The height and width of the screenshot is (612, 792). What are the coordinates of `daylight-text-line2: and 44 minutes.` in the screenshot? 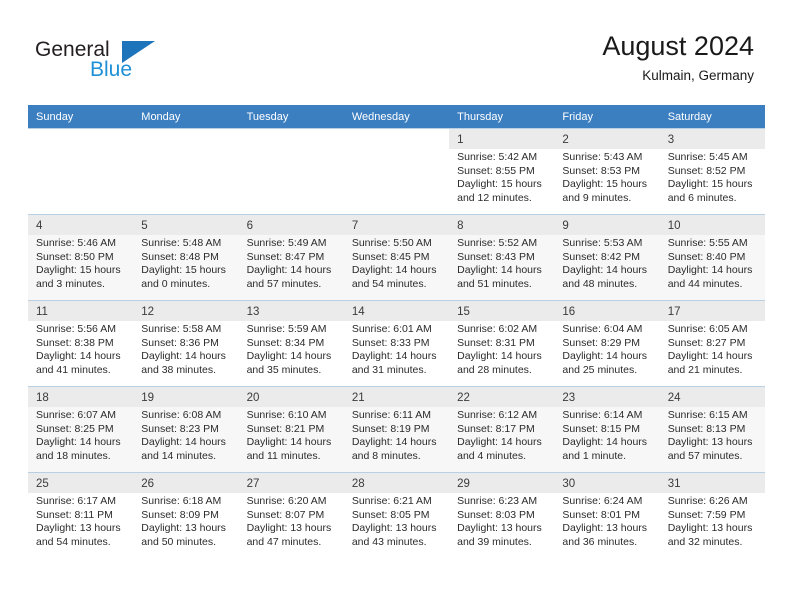 It's located at (705, 283).